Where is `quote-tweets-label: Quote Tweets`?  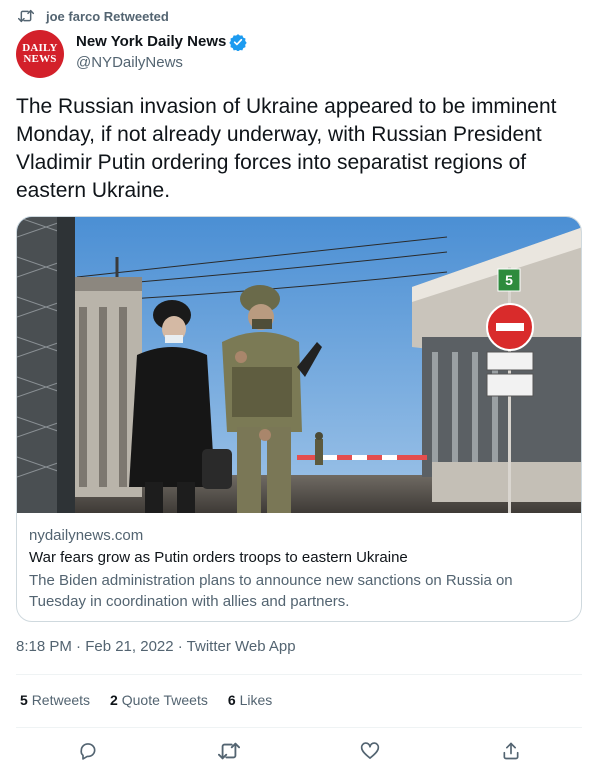 quote-tweets-label: Quote Tweets is located at coordinates (164, 700).